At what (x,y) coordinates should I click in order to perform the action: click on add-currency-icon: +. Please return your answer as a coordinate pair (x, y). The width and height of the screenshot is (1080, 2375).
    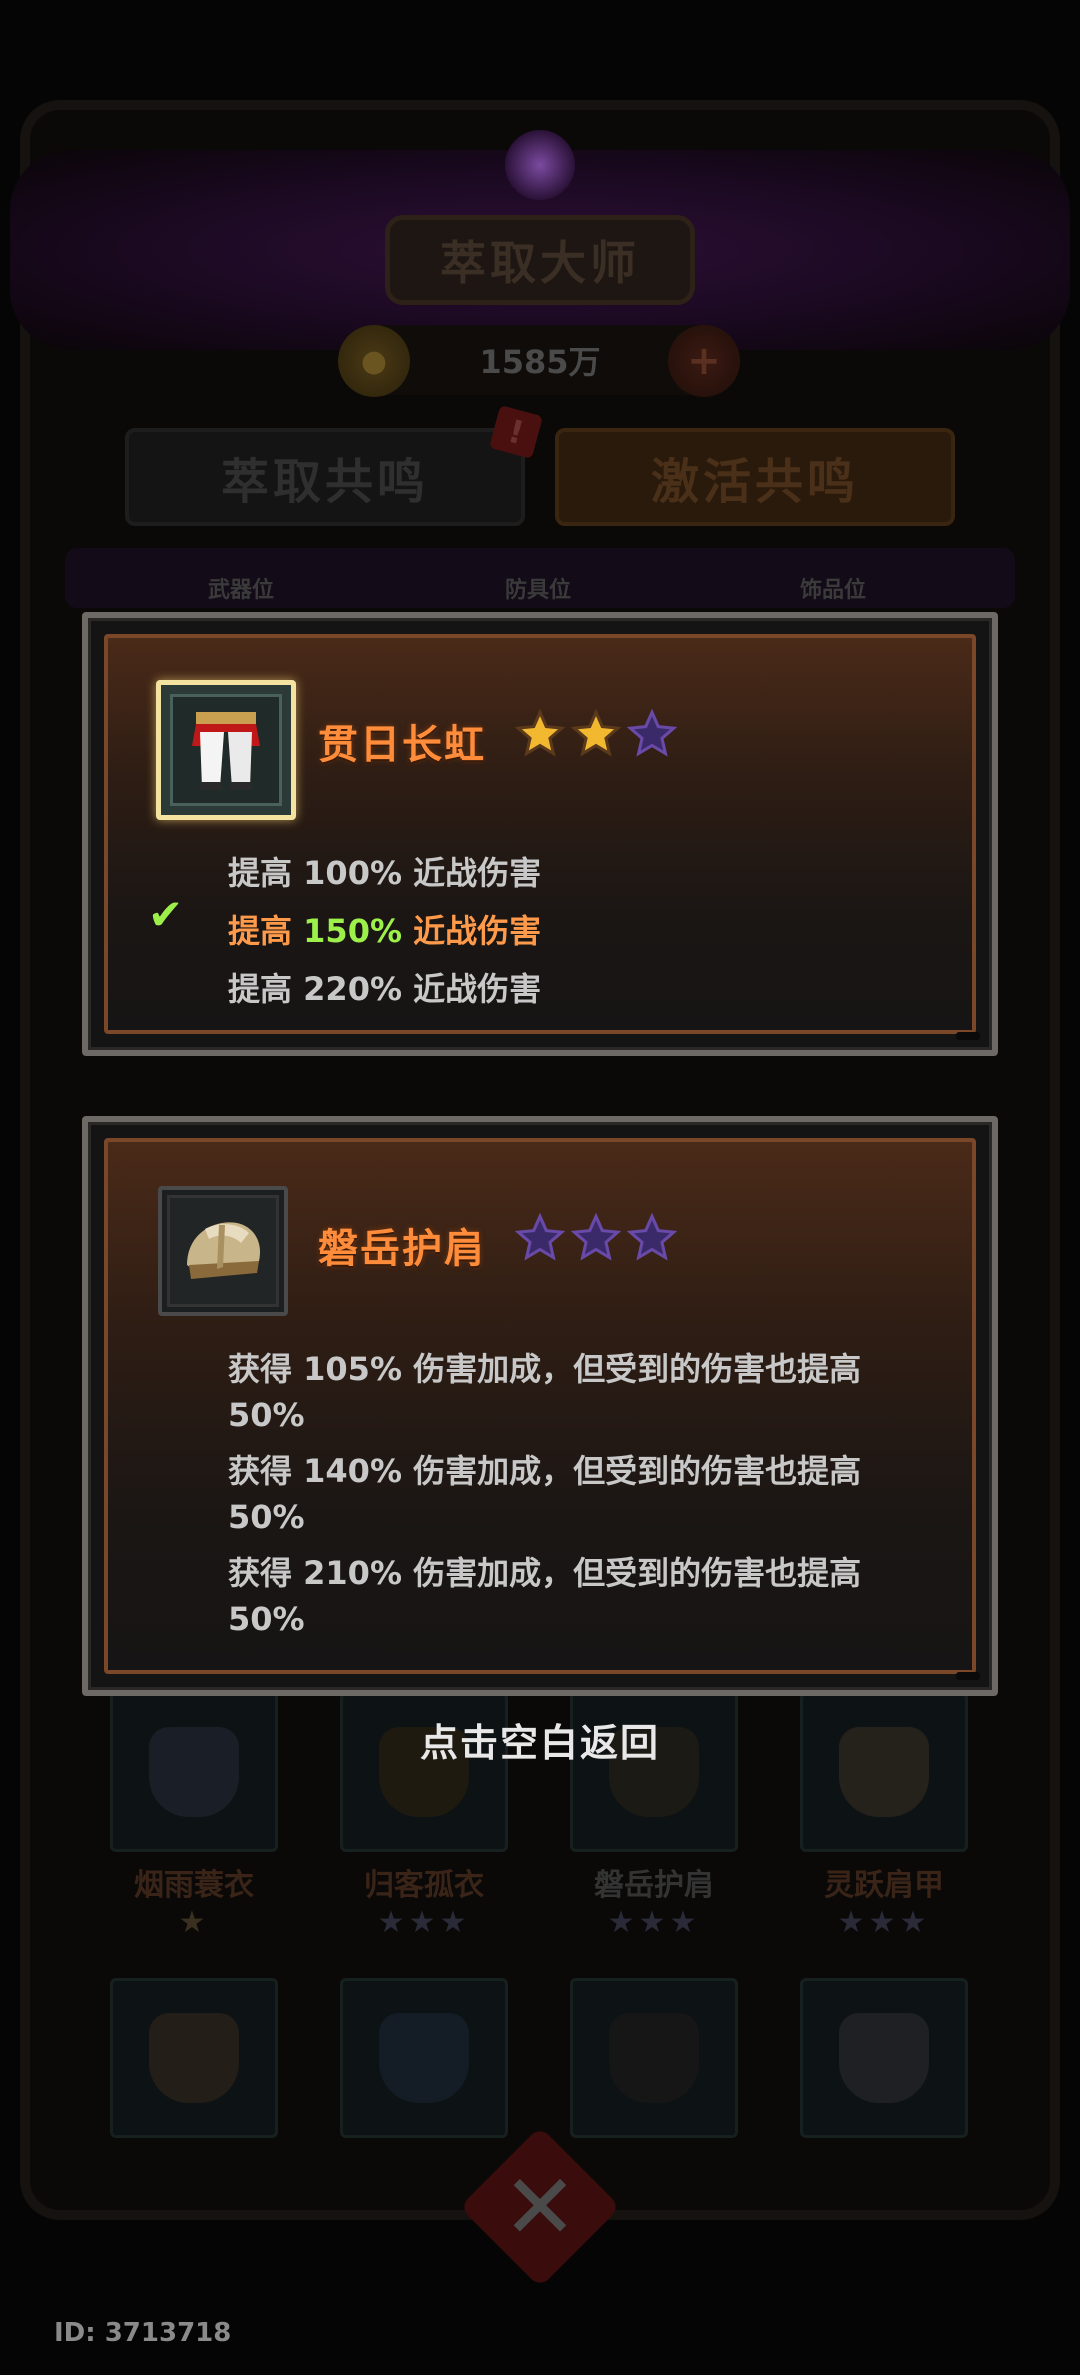
    Looking at the image, I should click on (704, 361).